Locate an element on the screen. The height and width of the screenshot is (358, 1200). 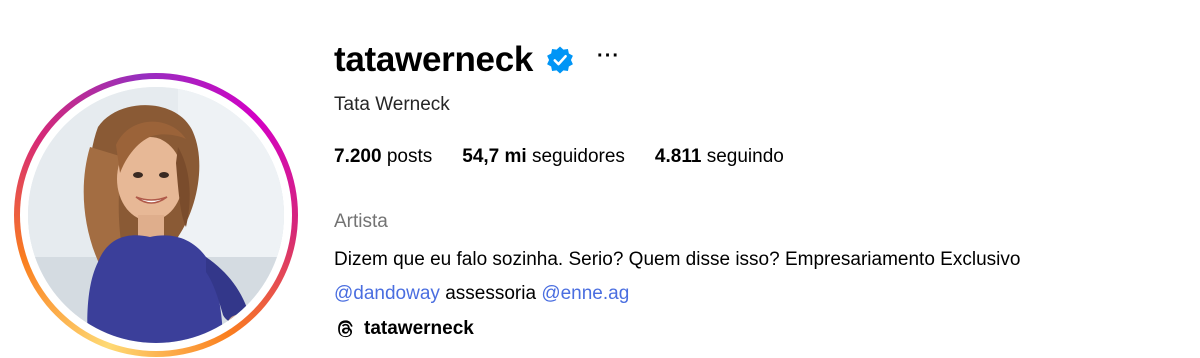
threads-handle: tatawerneck is located at coordinates (419, 329).